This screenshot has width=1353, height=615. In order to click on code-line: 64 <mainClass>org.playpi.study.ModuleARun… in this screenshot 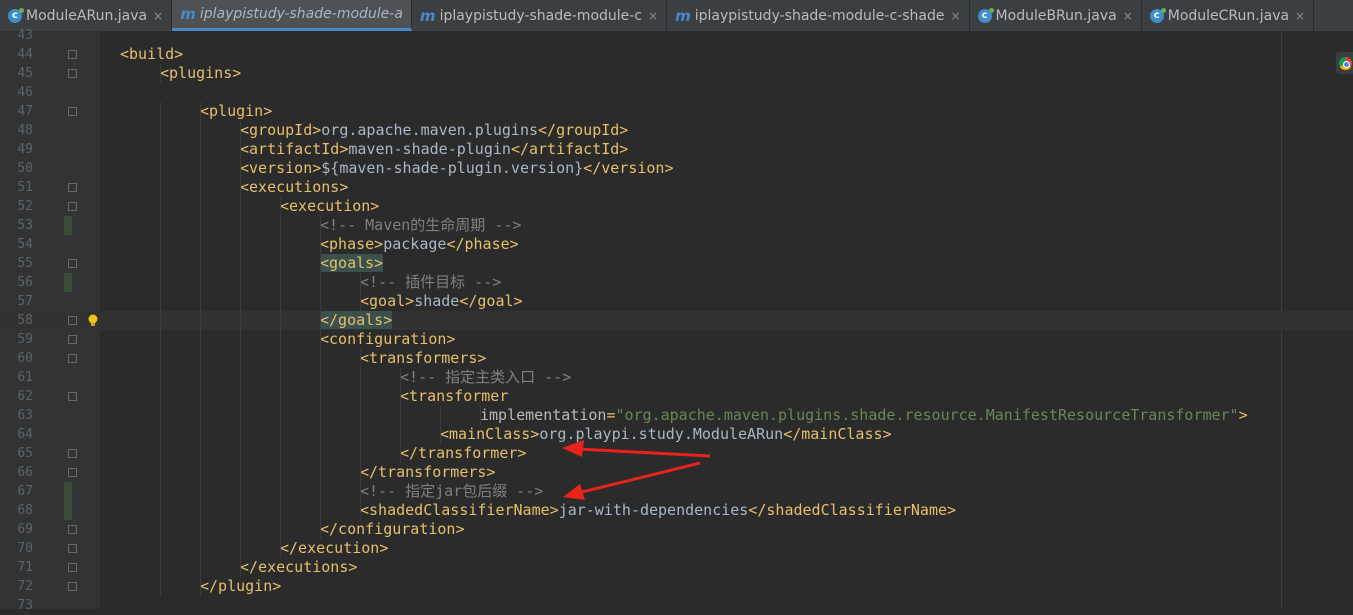, I will do `click(676, 434)`.